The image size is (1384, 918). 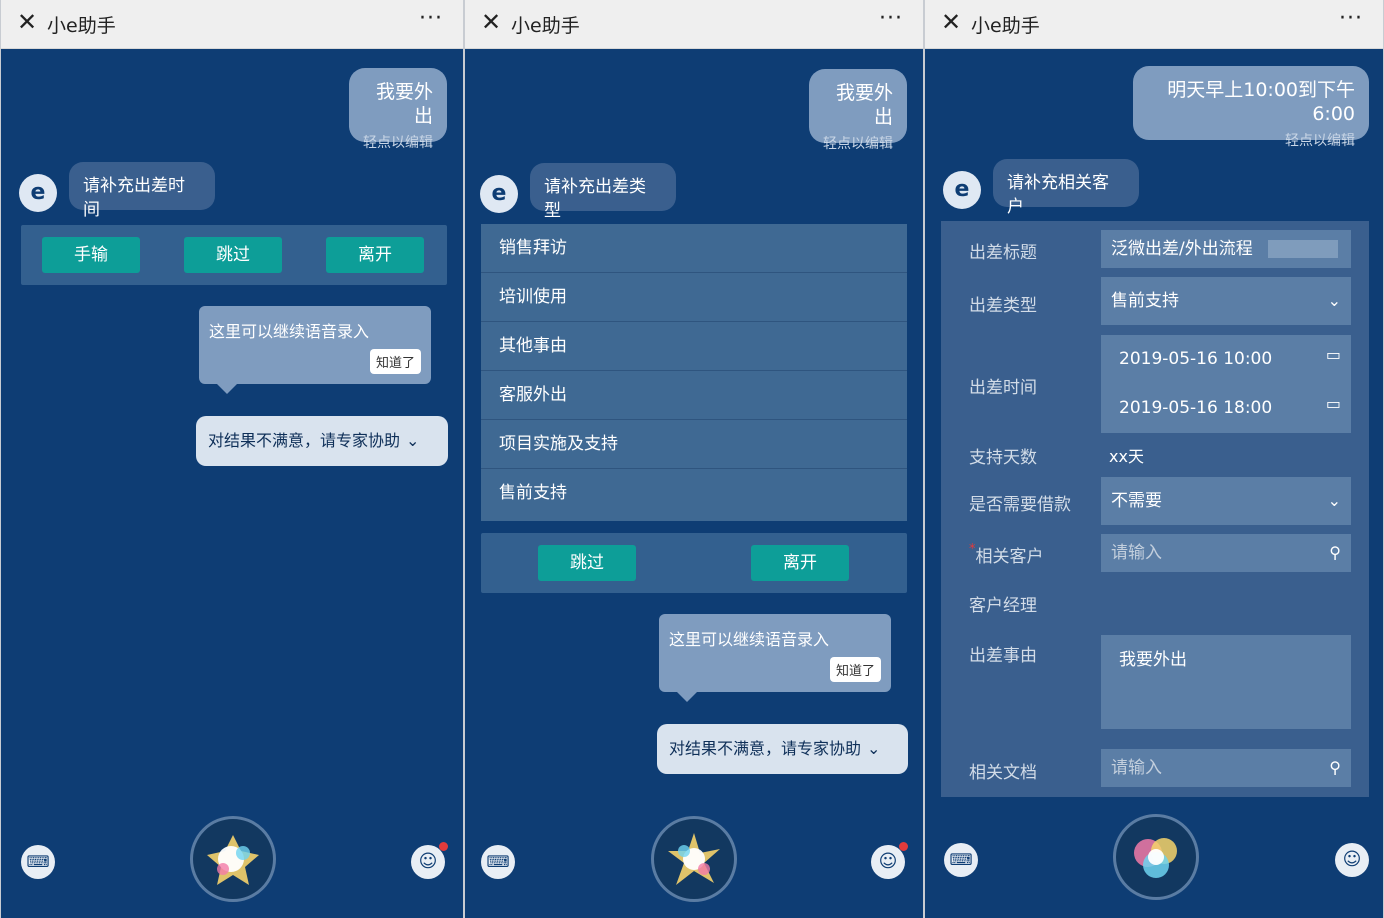 What do you see at coordinates (1003, 253) in the screenshot?
I see `trip-title-label: 出差标题` at bounding box center [1003, 253].